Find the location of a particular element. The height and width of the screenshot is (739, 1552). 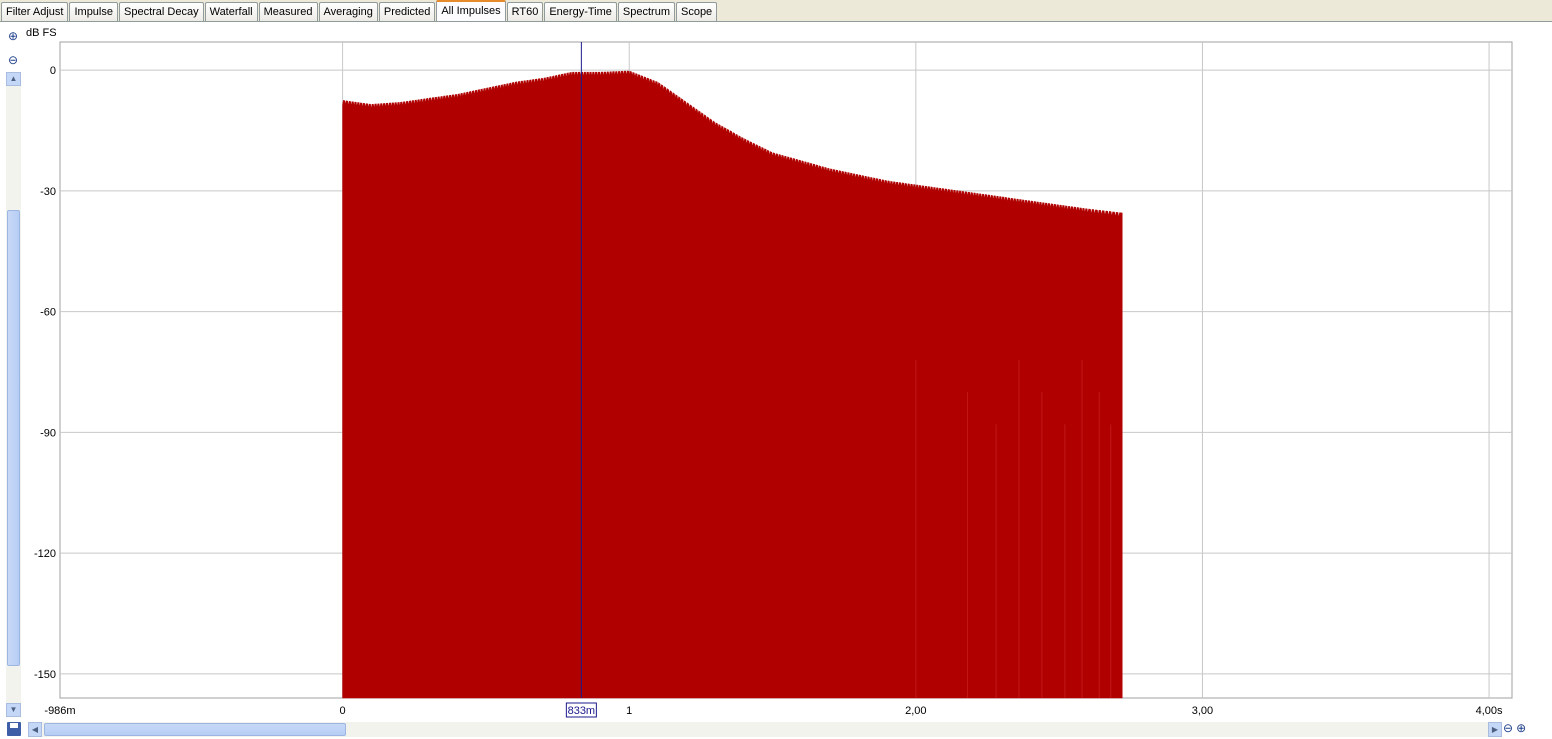

y-tick-label: -60 is located at coordinates (48, 313).